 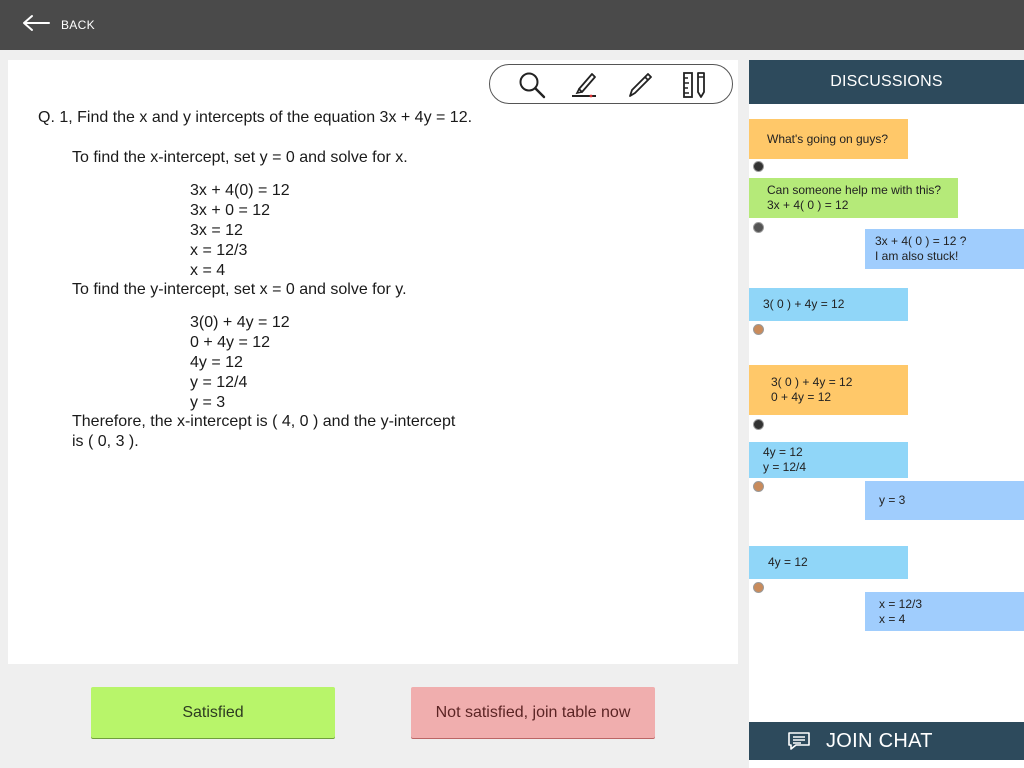 What do you see at coordinates (208, 402) in the screenshot?
I see `y-step: y = 3` at bounding box center [208, 402].